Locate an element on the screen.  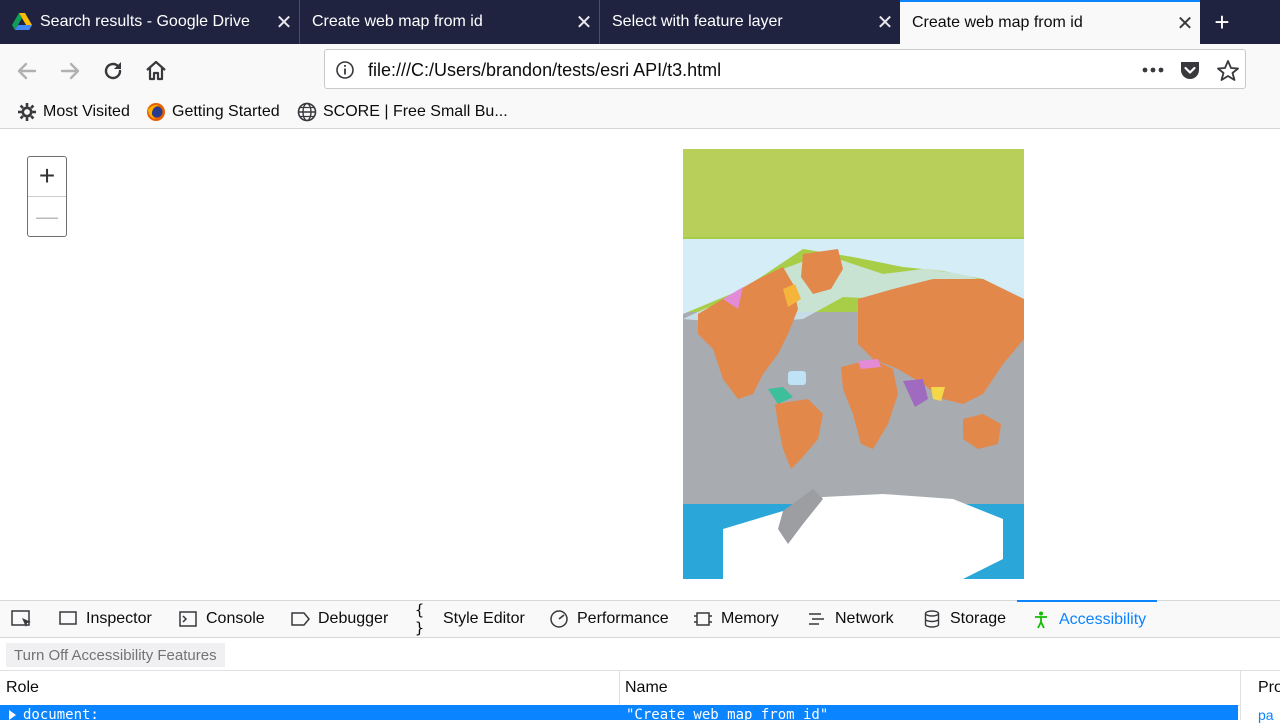
back-button is located at coordinates (27, 71).